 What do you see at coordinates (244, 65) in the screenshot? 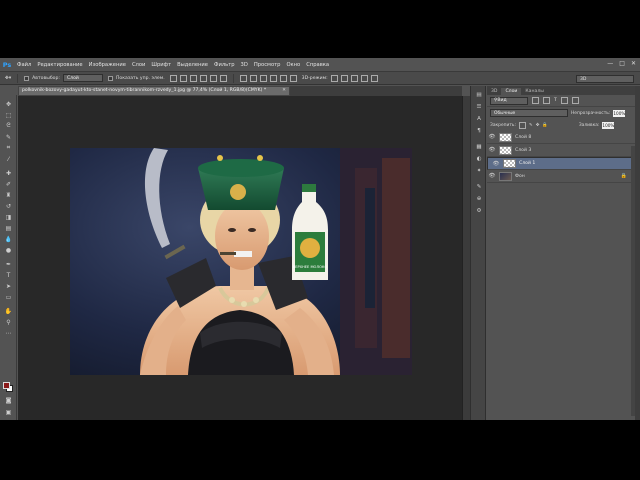
I see `menu-3d: 3D` at bounding box center [244, 65].